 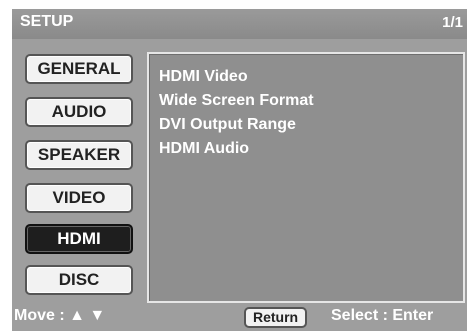 What do you see at coordinates (79, 155) in the screenshot?
I see `menu-button-speaker: SPEAKER` at bounding box center [79, 155].